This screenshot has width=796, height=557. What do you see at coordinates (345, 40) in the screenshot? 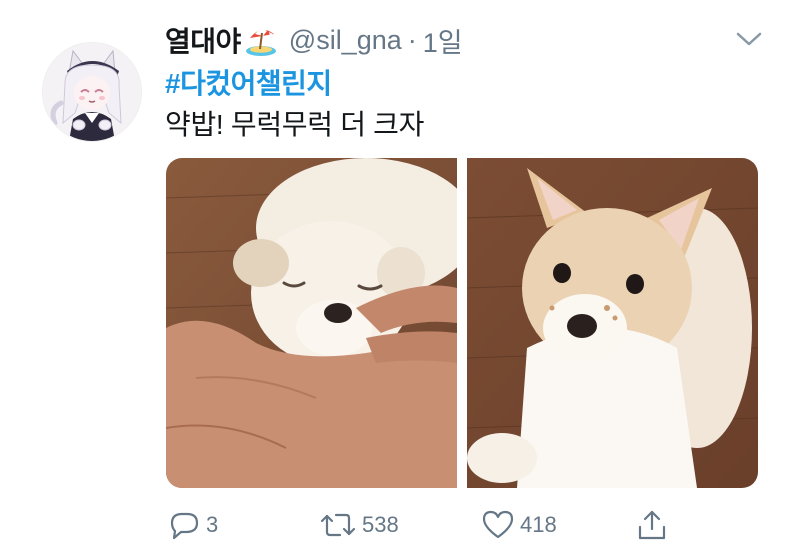
I see `user-handle: @sil_gna` at bounding box center [345, 40].